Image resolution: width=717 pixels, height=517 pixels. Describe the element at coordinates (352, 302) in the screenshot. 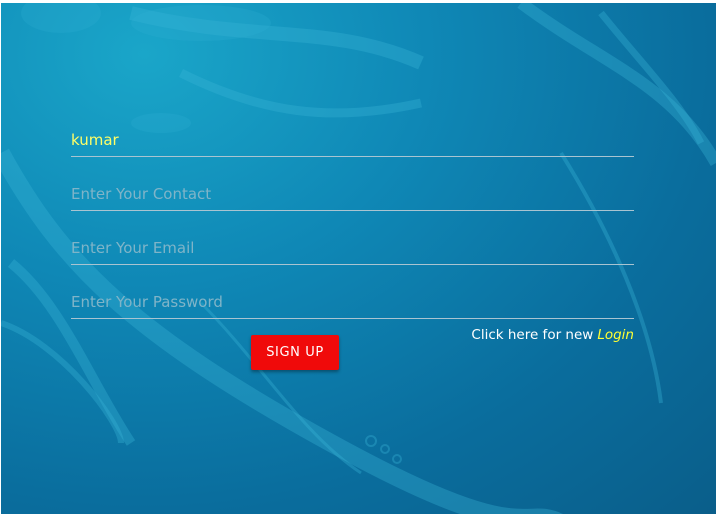

I see `password-input` at that location.